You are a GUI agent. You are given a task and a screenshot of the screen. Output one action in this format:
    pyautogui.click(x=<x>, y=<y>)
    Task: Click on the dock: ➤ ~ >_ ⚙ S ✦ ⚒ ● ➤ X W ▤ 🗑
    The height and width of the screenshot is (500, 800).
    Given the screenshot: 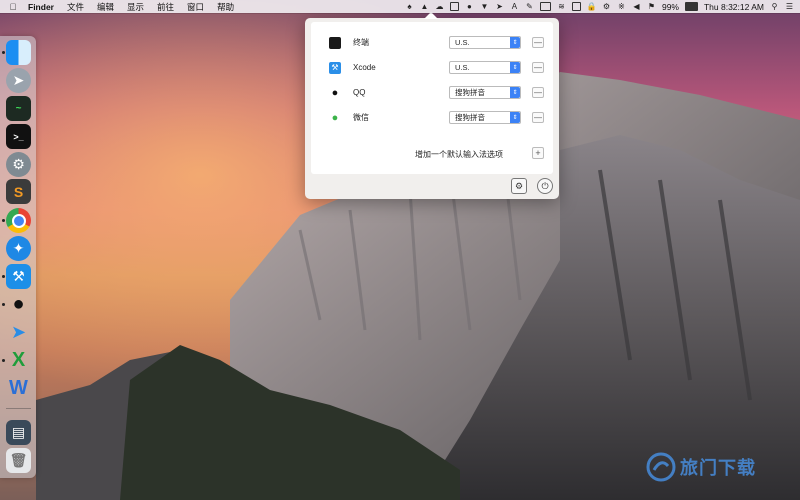 What is the action you would take?
    pyautogui.click(x=18, y=257)
    